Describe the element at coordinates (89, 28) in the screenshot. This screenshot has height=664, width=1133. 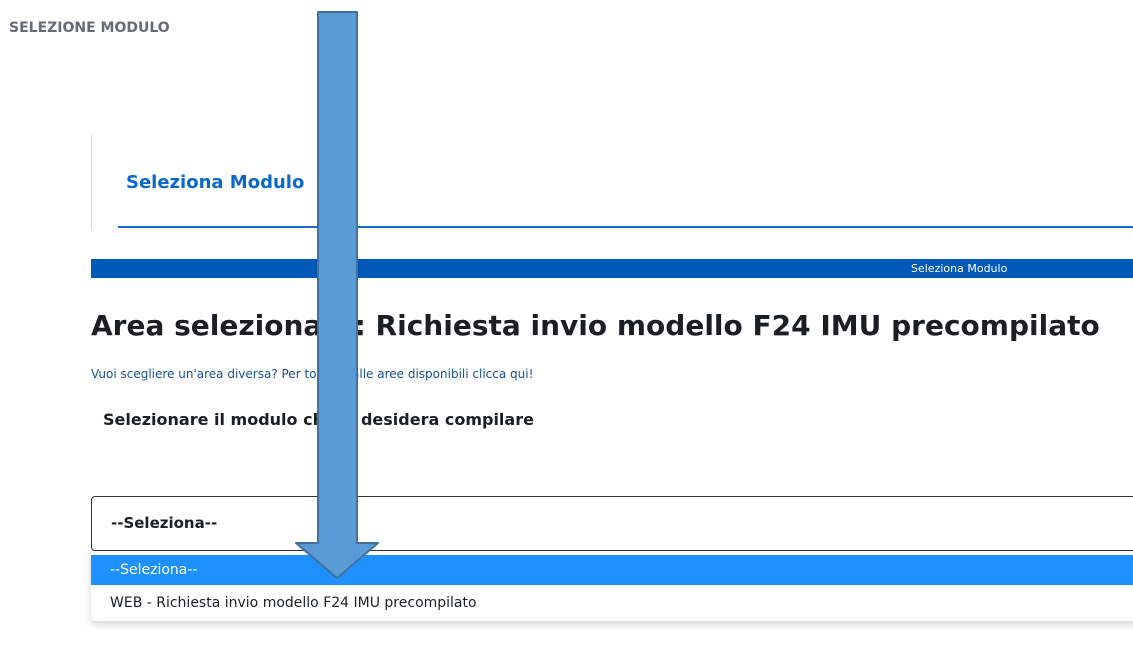
I see `page-header-title: SELEZIONE MODULO` at that location.